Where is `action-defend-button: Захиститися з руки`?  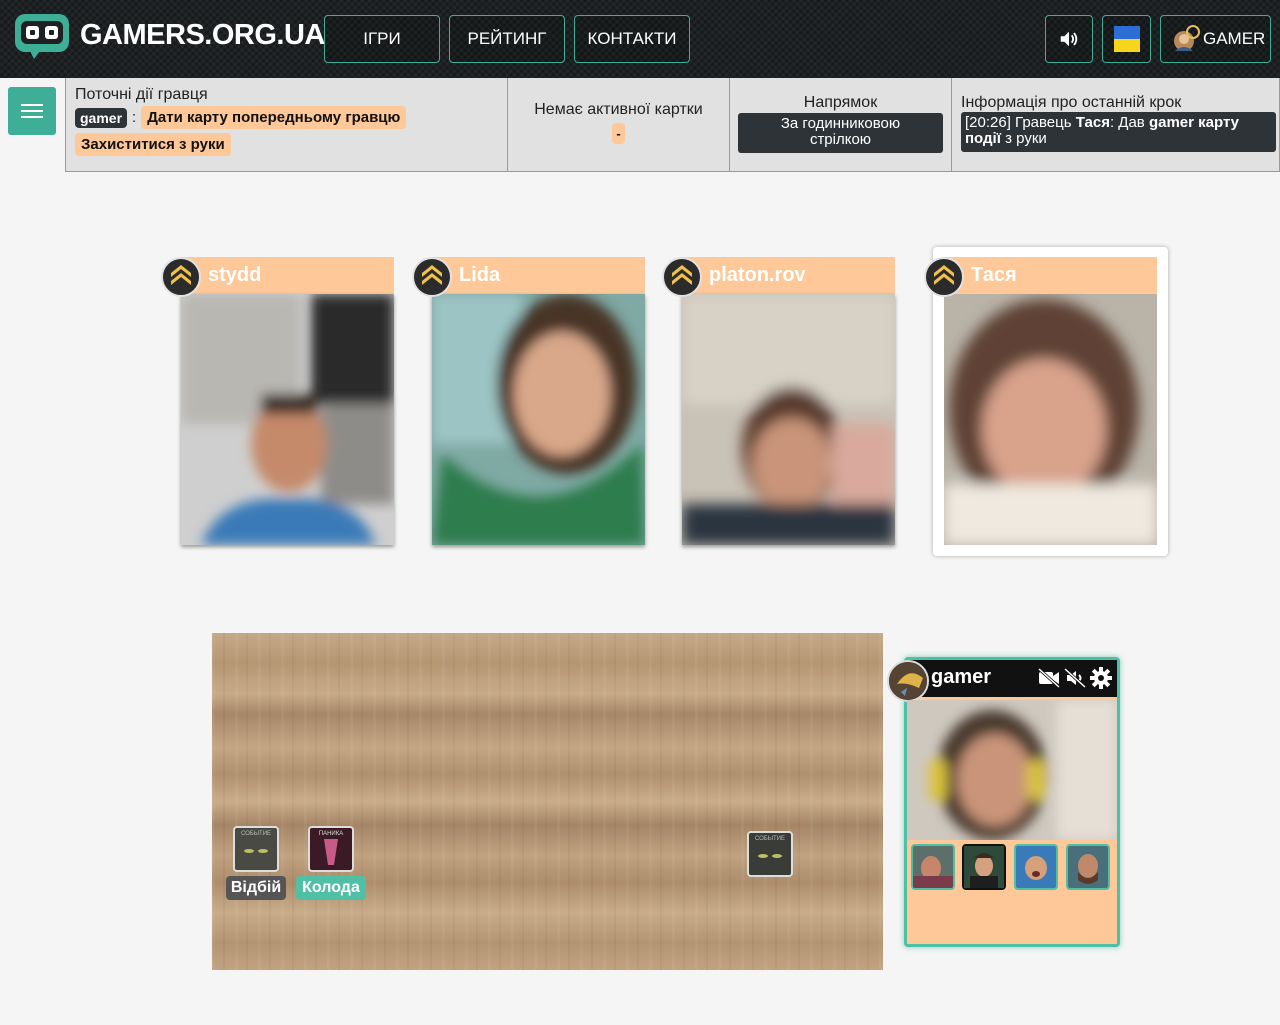 action-defend-button: Захиститися з руки is located at coordinates (153, 144).